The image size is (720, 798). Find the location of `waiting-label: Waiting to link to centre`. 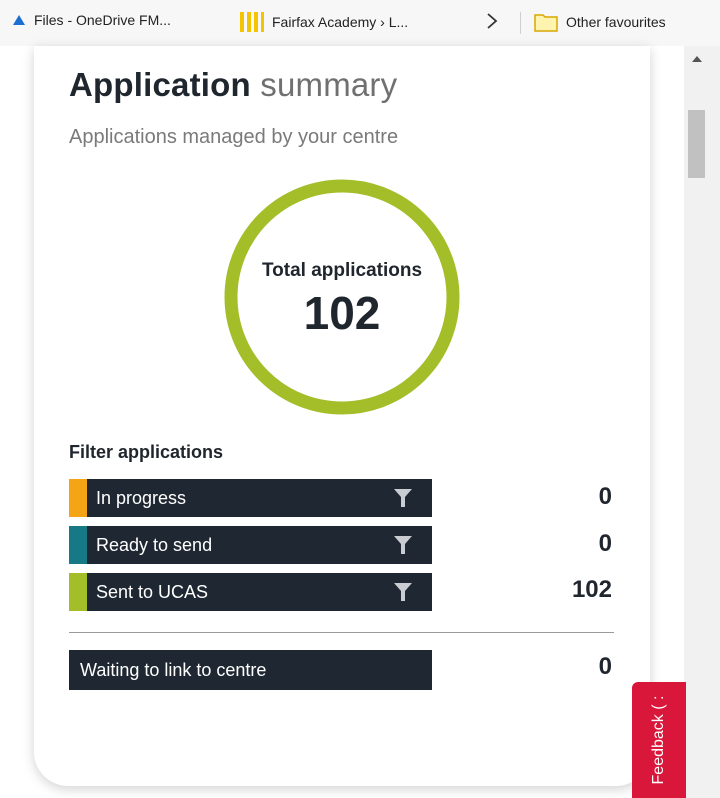

waiting-label: Waiting to link to centre is located at coordinates (173, 669).